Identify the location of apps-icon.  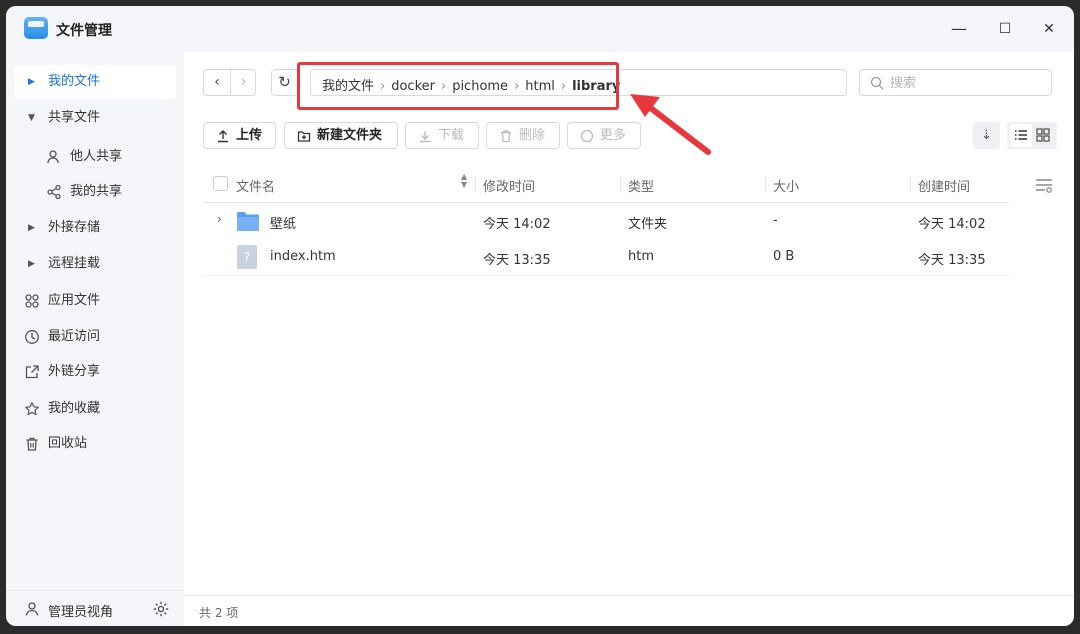
(32, 301).